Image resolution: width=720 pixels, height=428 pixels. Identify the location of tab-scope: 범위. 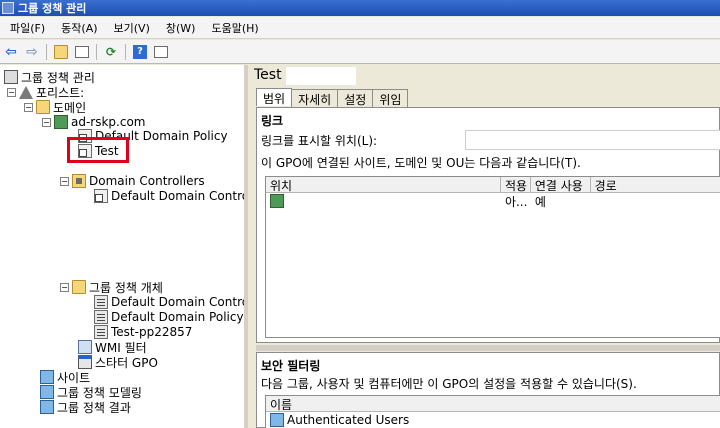
(274, 97).